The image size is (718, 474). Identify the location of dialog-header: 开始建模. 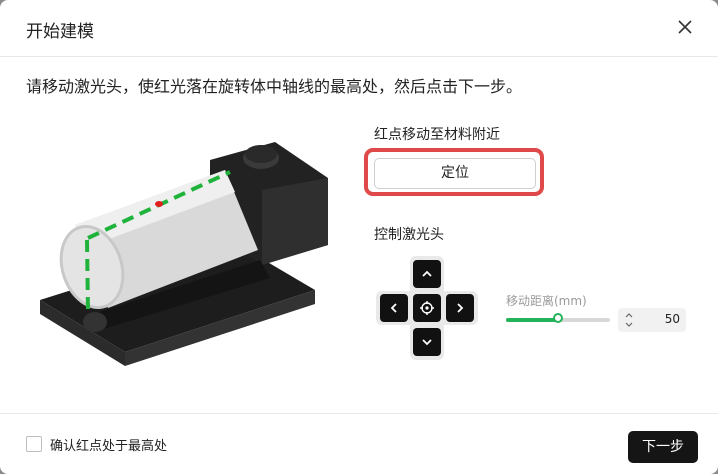
(359, 28).